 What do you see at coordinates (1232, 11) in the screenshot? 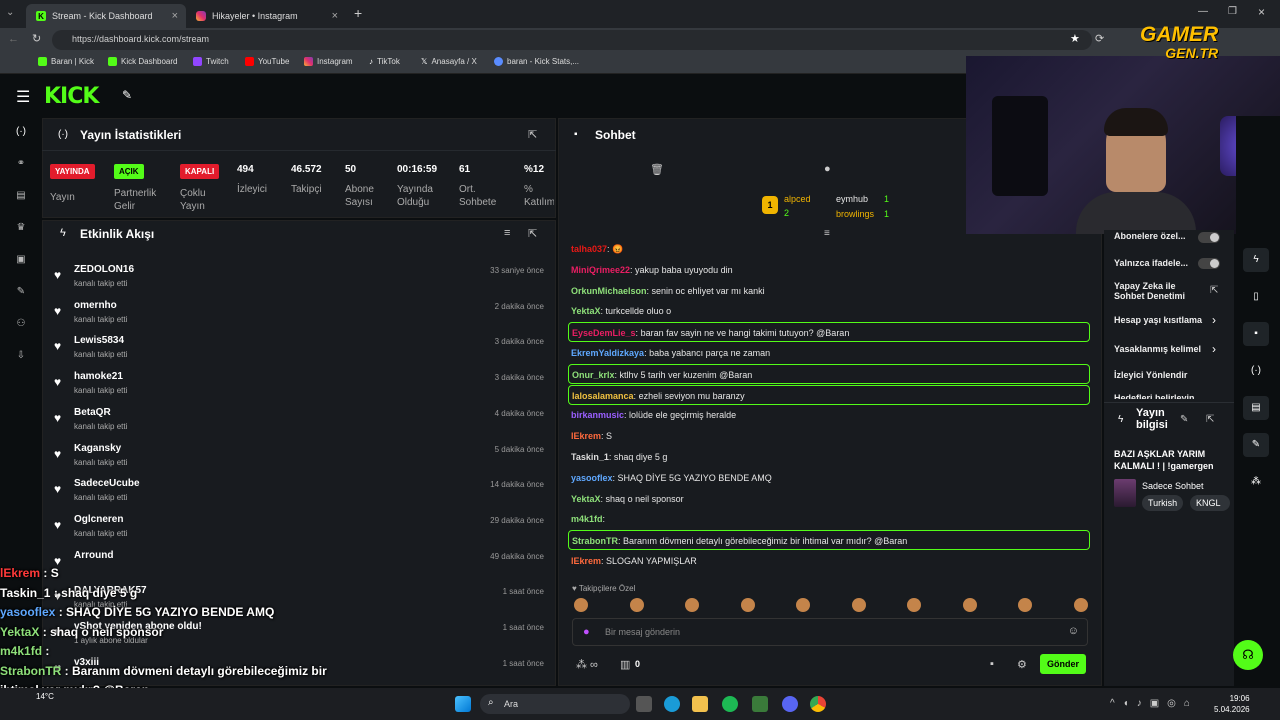
I see `maximize-icon: ❐` at bounding box center [1232, 11].